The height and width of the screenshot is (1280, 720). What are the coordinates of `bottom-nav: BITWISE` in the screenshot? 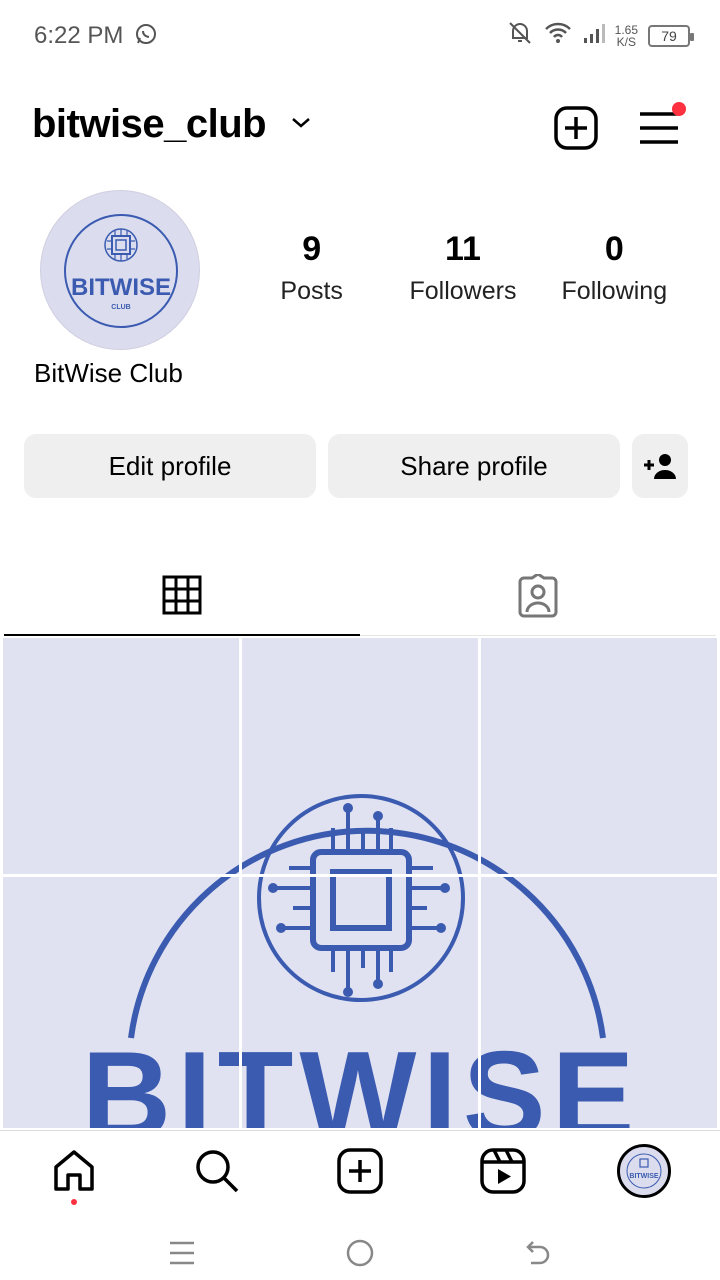 It's located at (360, 1175).